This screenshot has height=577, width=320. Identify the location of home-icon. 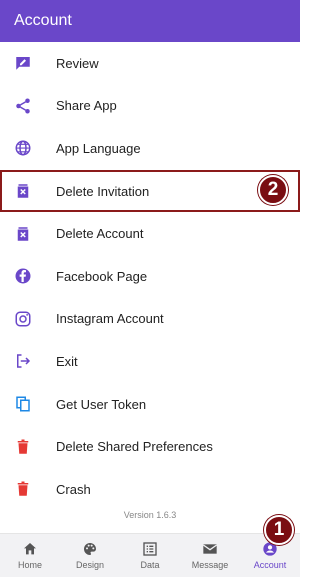
(30, 549).